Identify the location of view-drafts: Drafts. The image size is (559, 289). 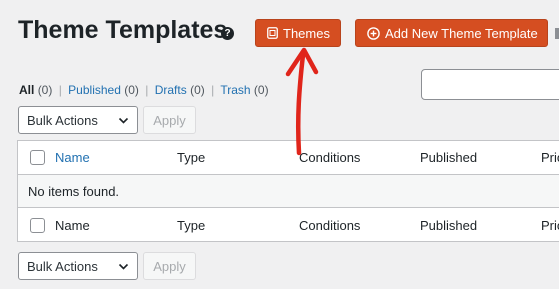
(171, 90).